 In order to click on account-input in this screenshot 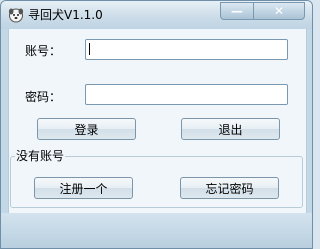, I will do `click(186, 49)`.